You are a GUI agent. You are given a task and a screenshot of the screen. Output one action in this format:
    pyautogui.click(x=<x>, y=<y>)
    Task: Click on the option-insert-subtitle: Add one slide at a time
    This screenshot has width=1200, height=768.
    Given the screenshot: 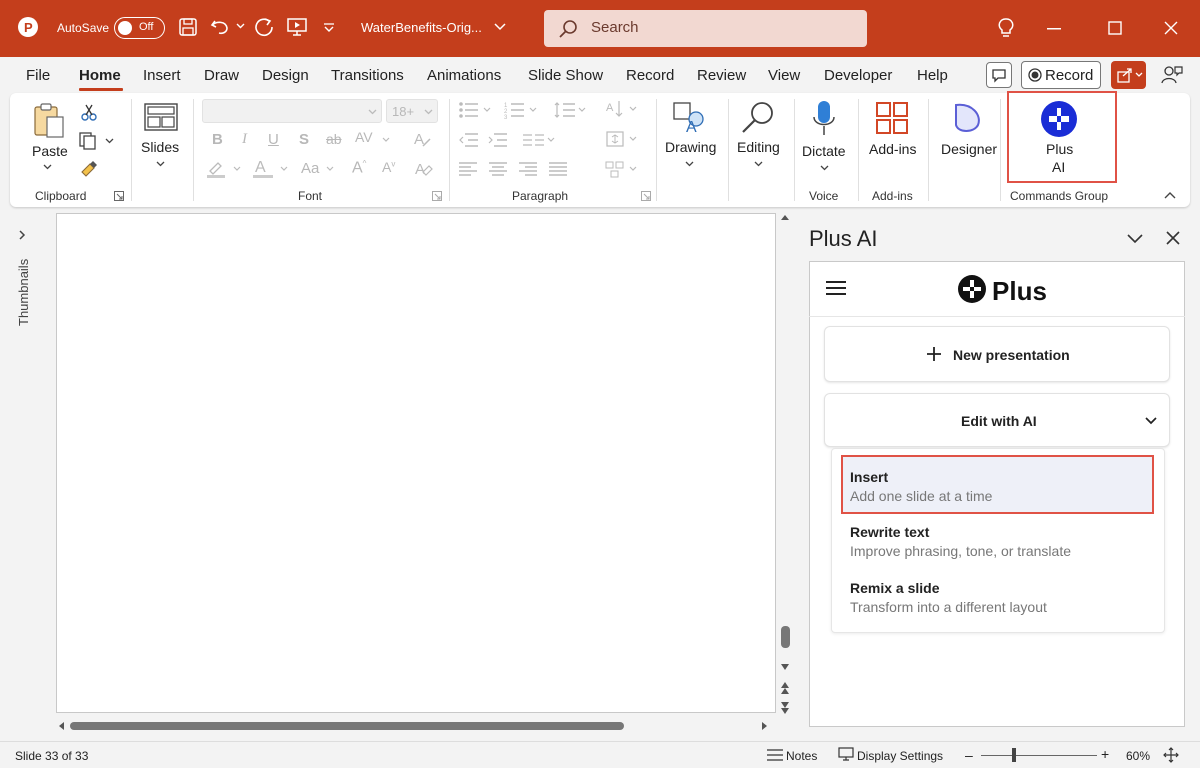 What is the action you would take?
    pyautogui.click(x=921, y=496)
    